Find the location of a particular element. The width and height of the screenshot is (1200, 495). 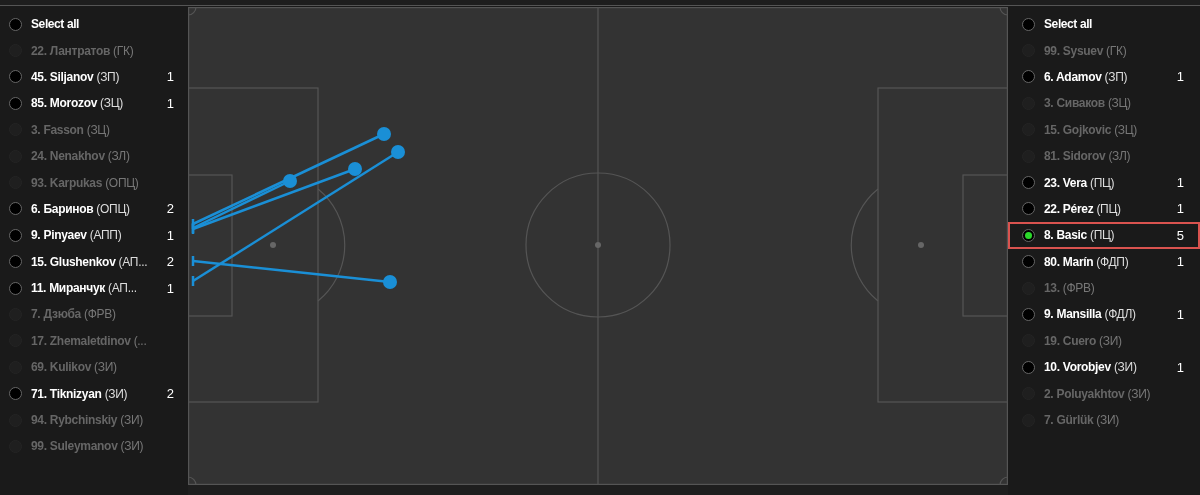

player-row: 99. Suleymanov (ЗИ) is located at coordinates (94, 446).